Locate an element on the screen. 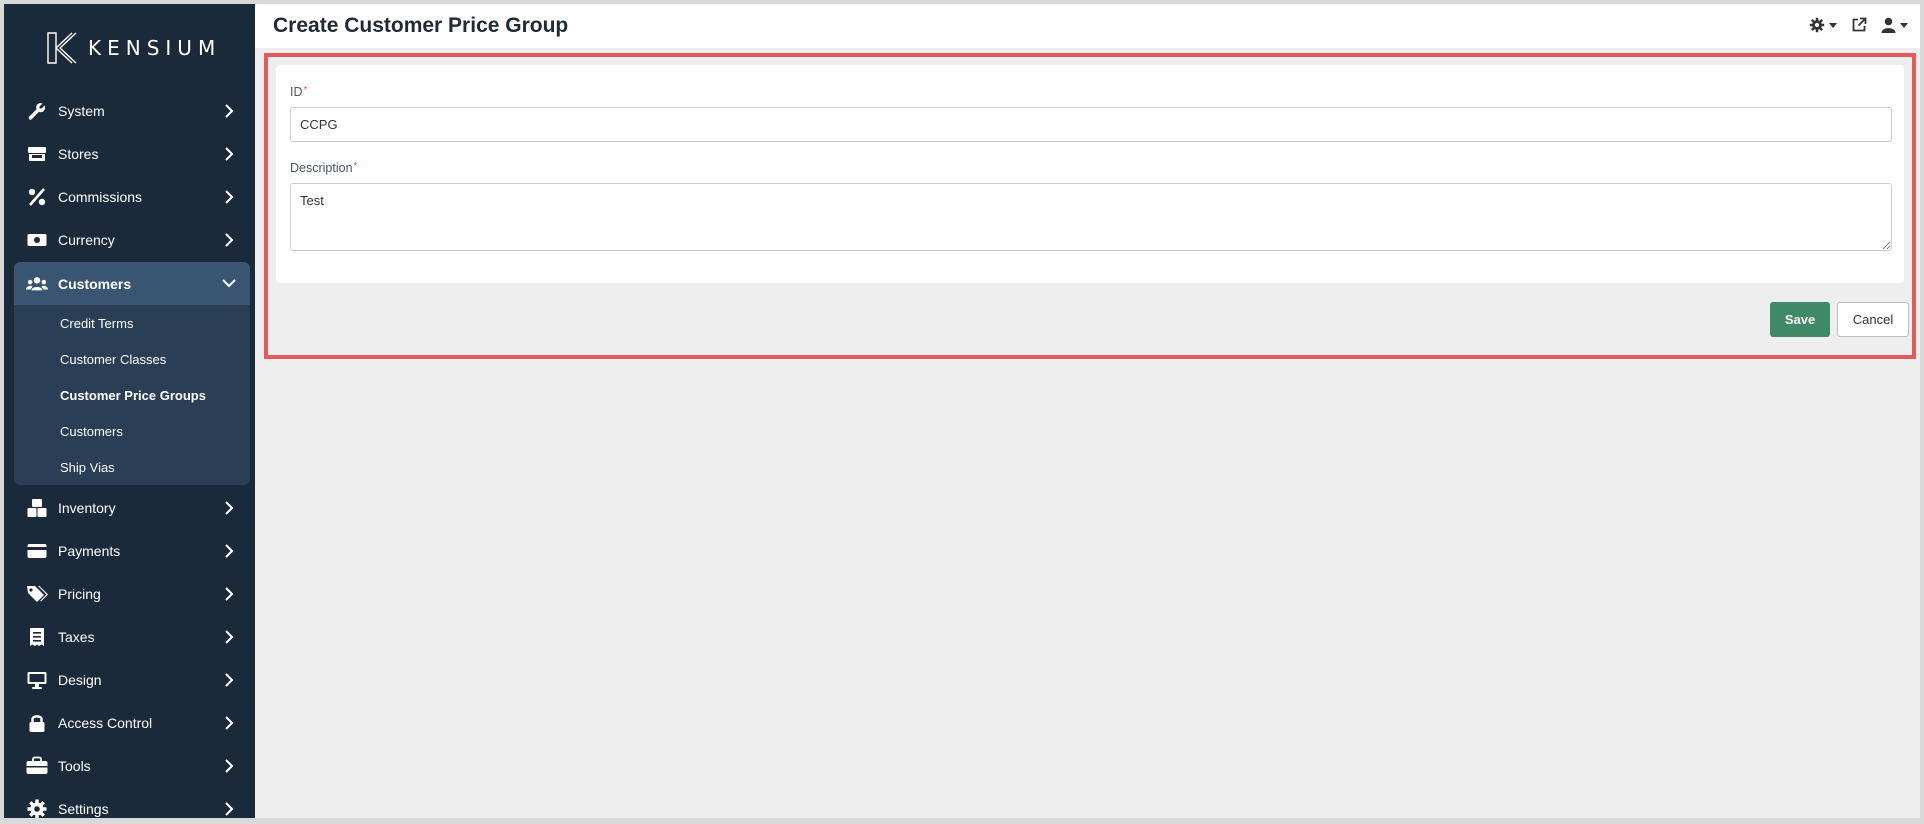 This screenshot has height=824, width=1924. submenu-item-customer-classes: Customer Classes is located at coordinates (113, 359).